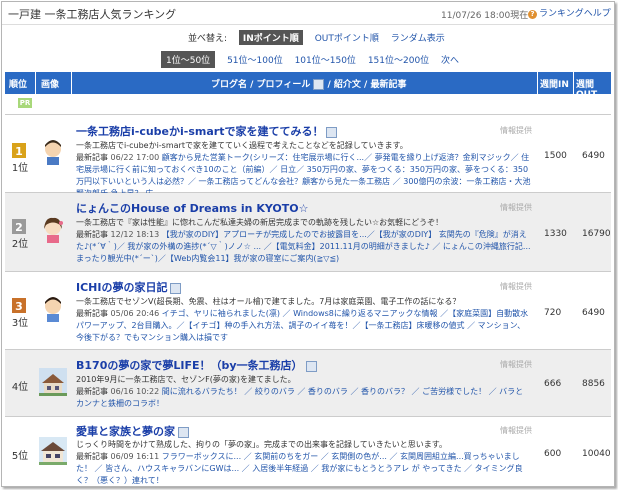 The width and height of the screenshot is (618, 490). I want to click on weekly-in-value: 600, so click(553, 454).